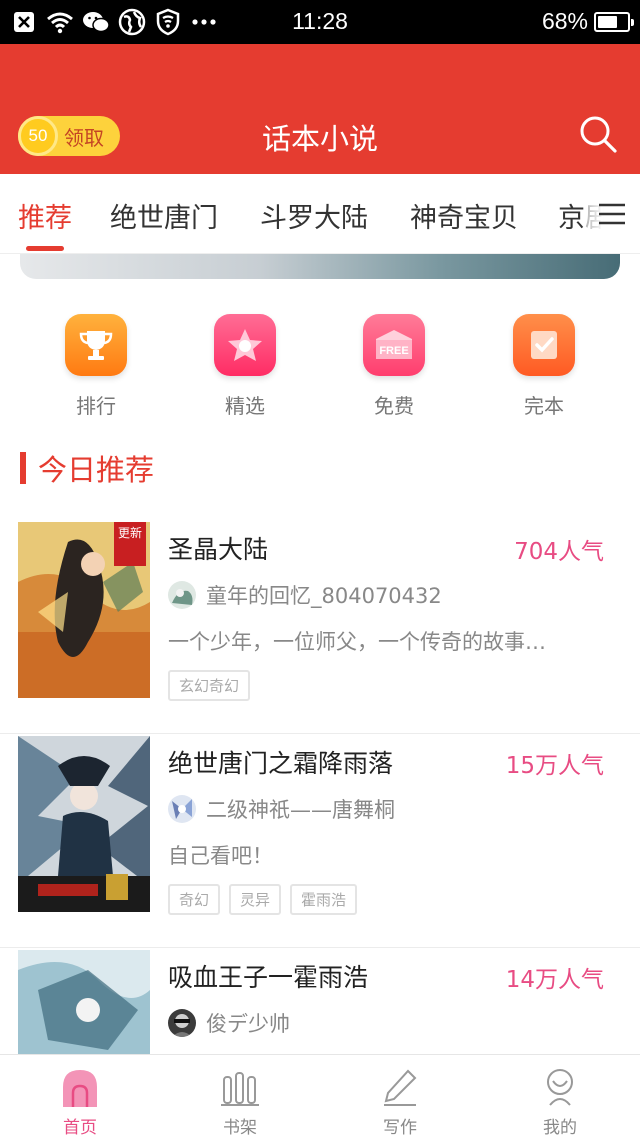 This screenshot has height=1138, width=640. I want to click on quick-entry-label: 完本, so click(544, 406).